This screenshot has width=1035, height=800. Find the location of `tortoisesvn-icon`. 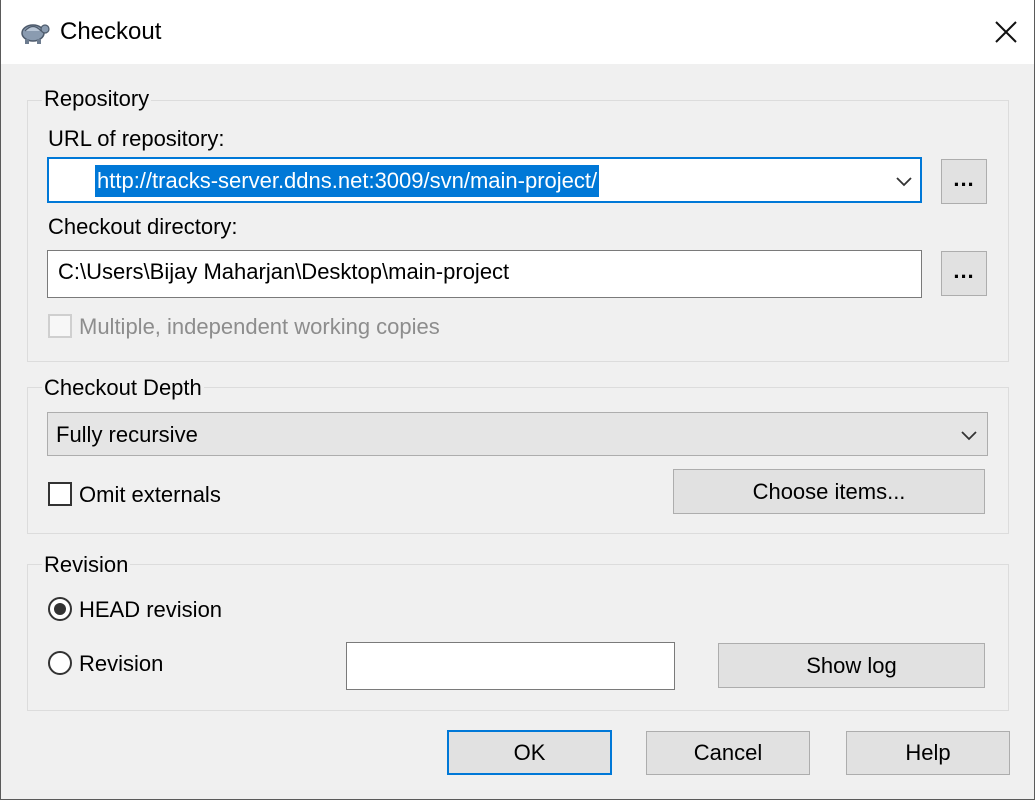

tortoisesvn-icon is located at coordinates (33, 31).